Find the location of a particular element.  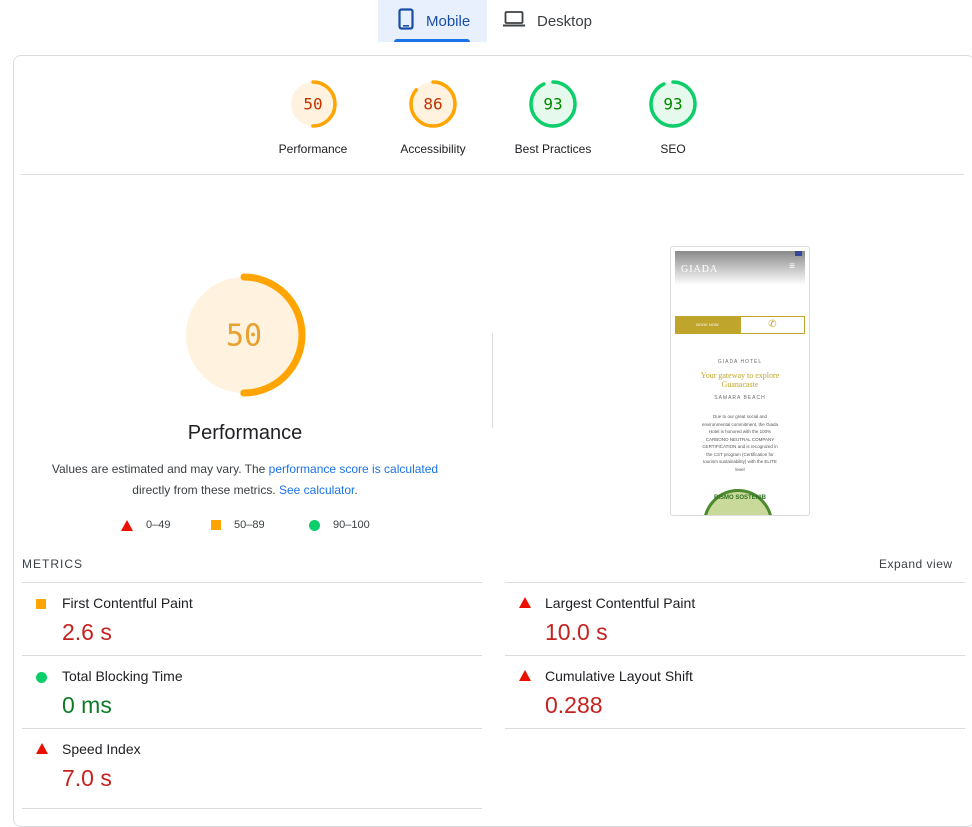

device-tabs: Mobile Desktop is located at coordinates (486, 22).